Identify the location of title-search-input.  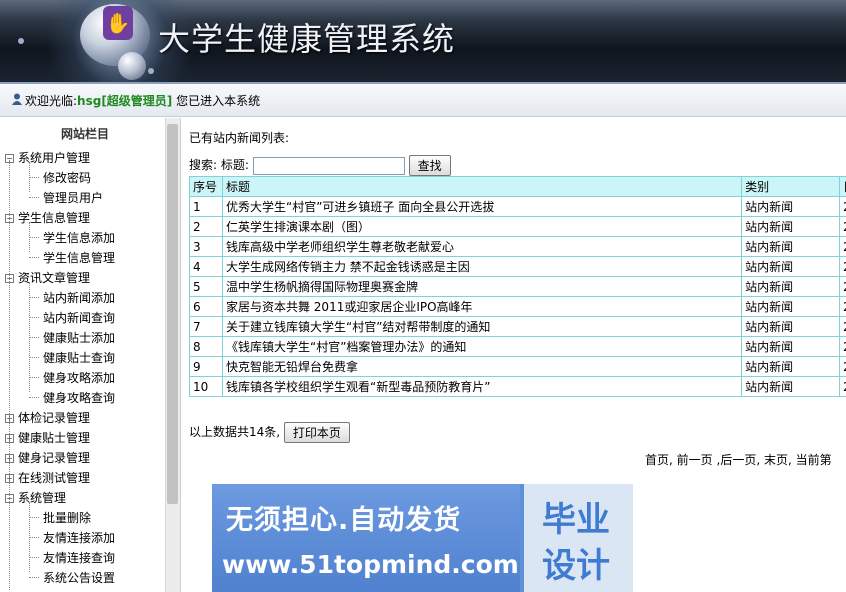
(328, 165).